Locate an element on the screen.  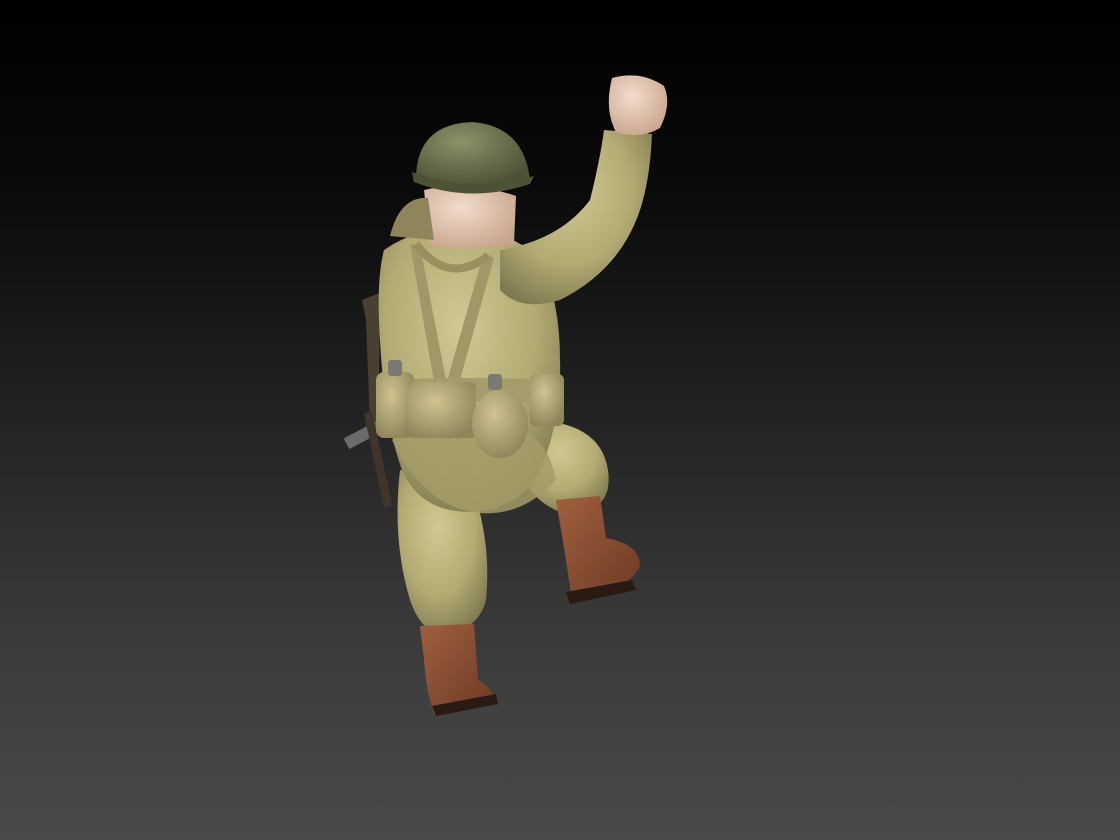
backpack-roll is located at coordinates (412, 218).